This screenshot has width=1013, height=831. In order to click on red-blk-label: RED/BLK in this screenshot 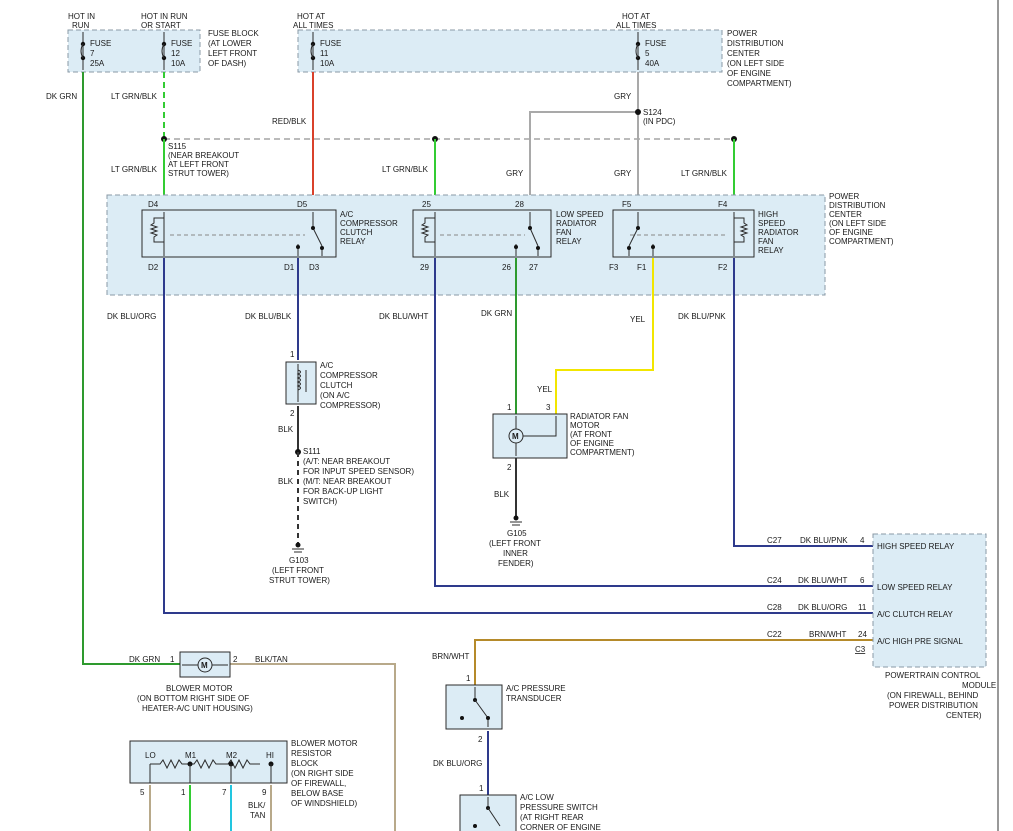, I will do `click(289, 121)`.